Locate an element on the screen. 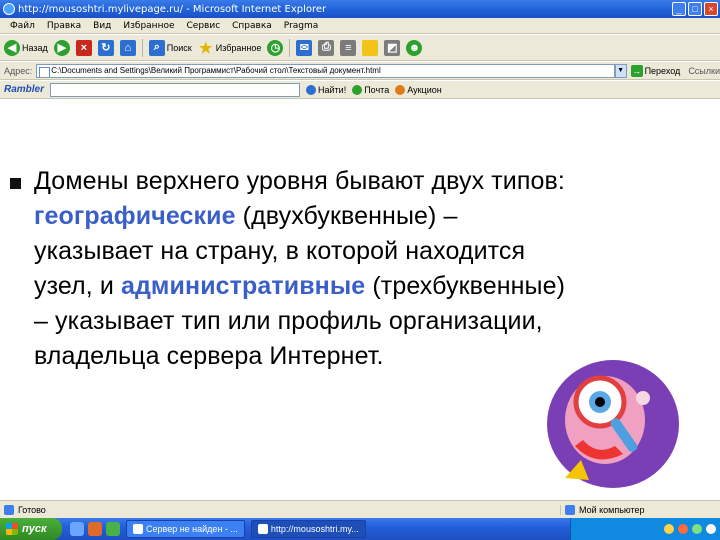  magnifier-clipart is located at coordinates (613, 424).